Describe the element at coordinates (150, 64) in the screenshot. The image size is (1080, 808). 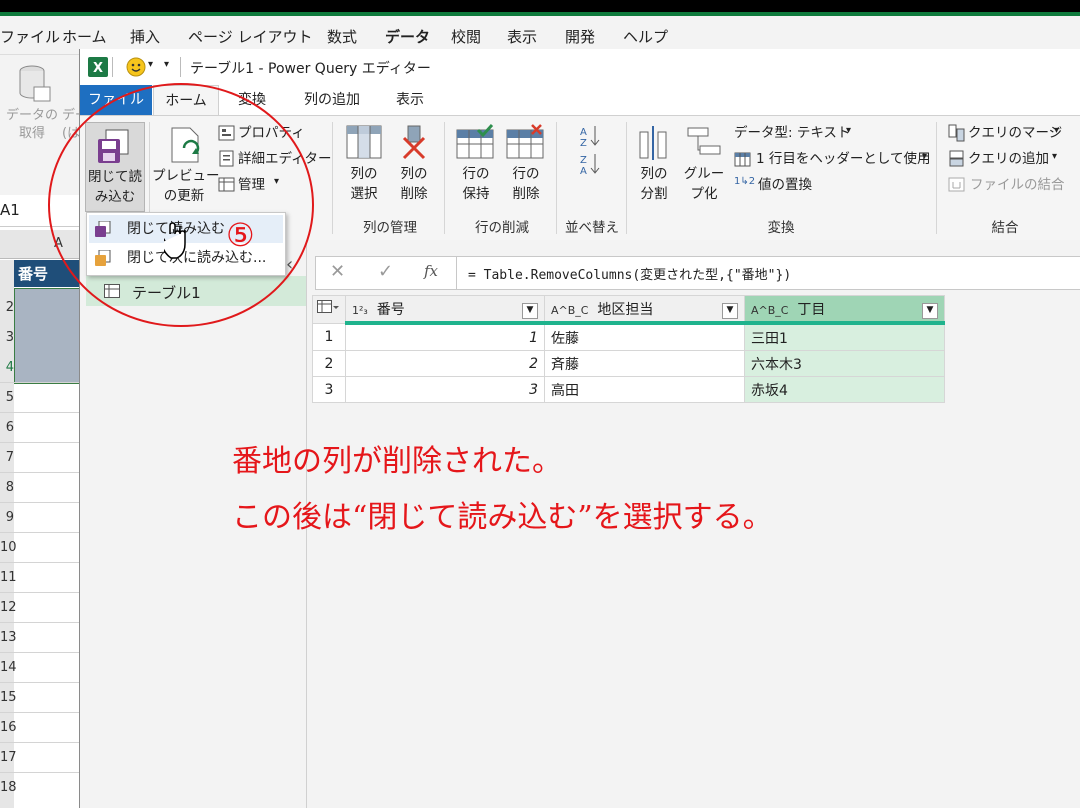
I see `smiley-dropdown-icon: ▾` at that location.